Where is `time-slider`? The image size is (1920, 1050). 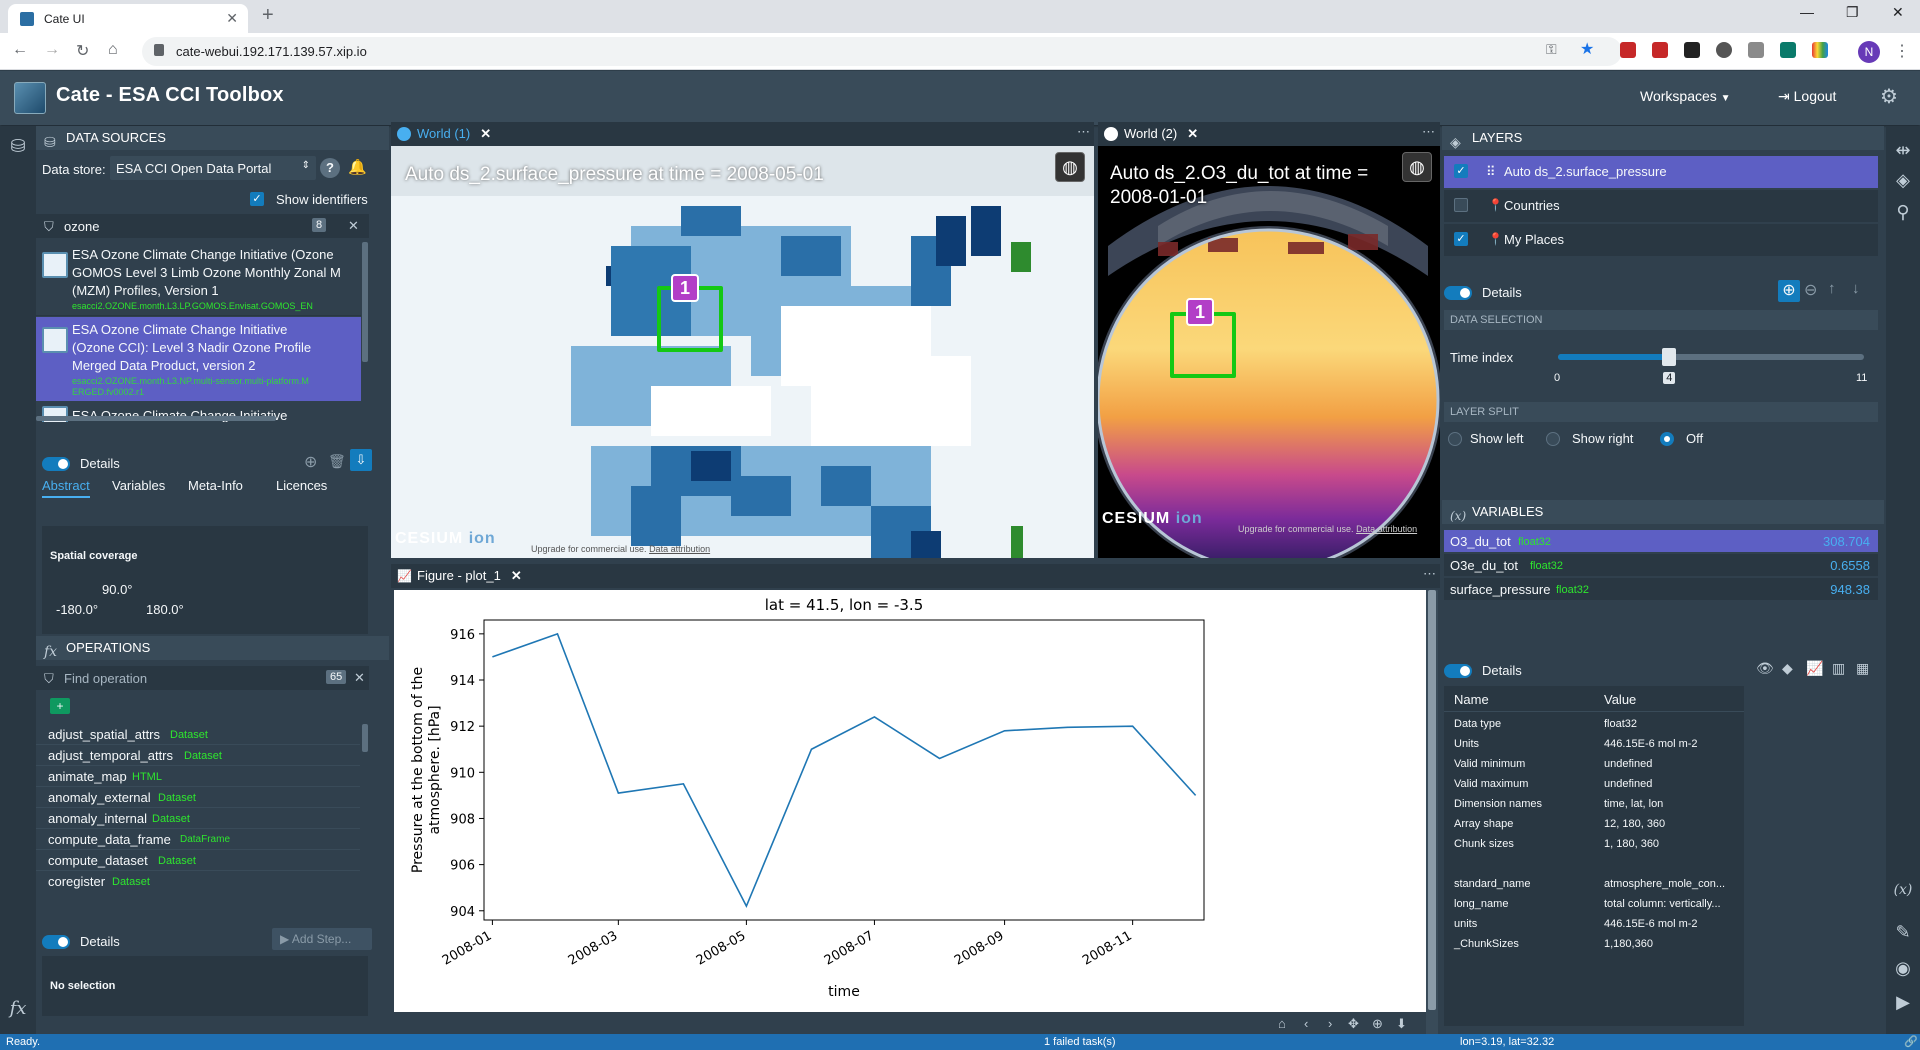
time-slider is located at coordinates (1711, 357).